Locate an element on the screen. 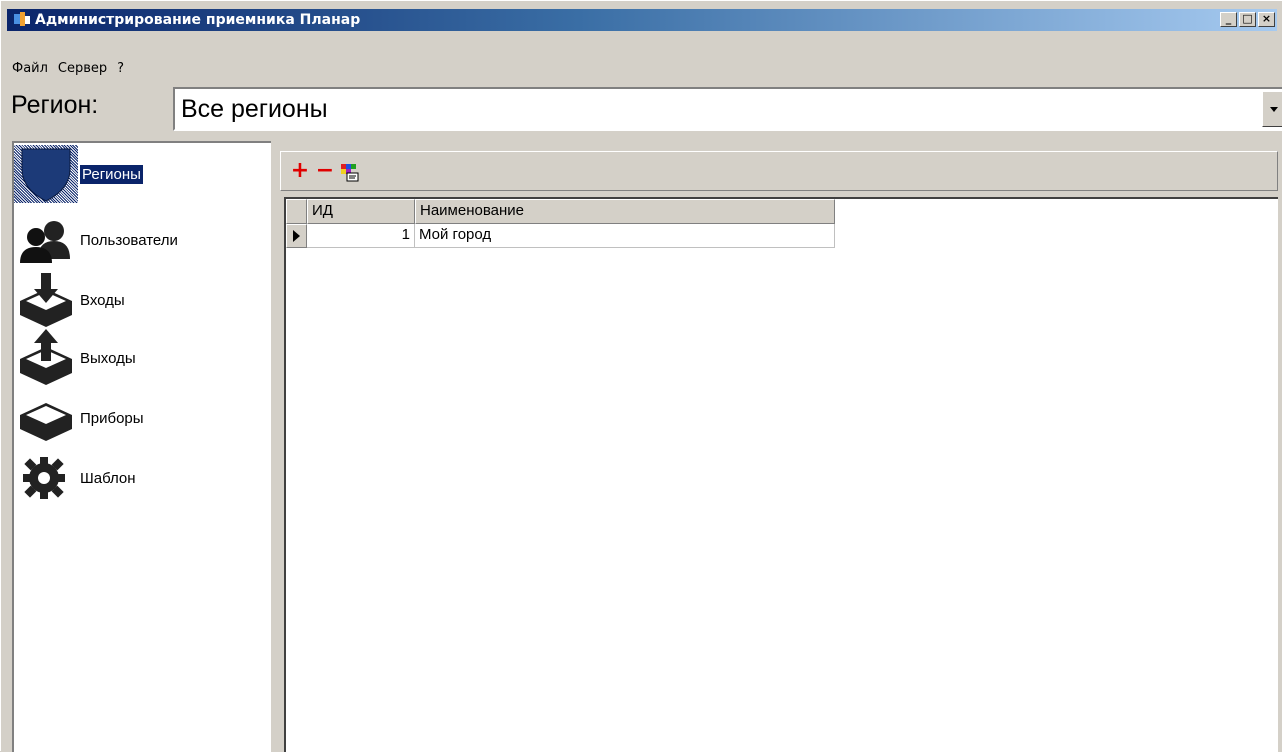 The height and width of the screenshot is (752, 1282). shield-icon is located at coordinates (46, 174).